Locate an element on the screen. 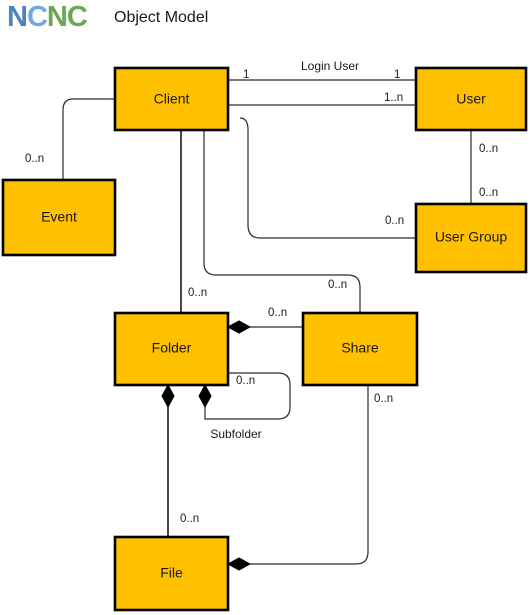 The height and width of the screenshot is (615, 531). node-folder-box is located at coordinates (171, 349).